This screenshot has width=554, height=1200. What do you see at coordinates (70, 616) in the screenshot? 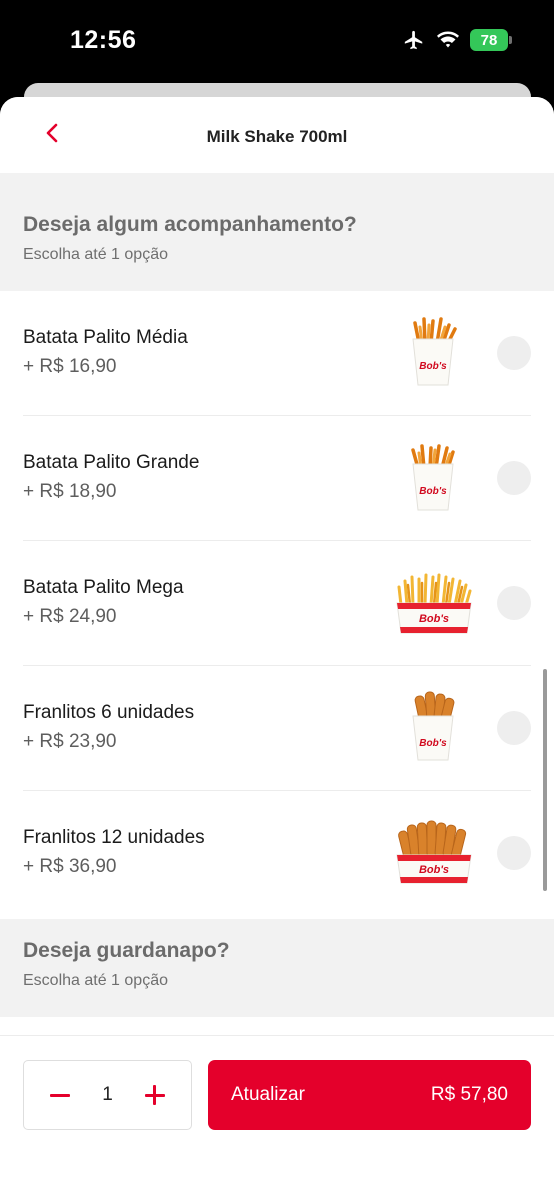
I see `option-price: + R$ 24,90` at bounding box center [70, 616].